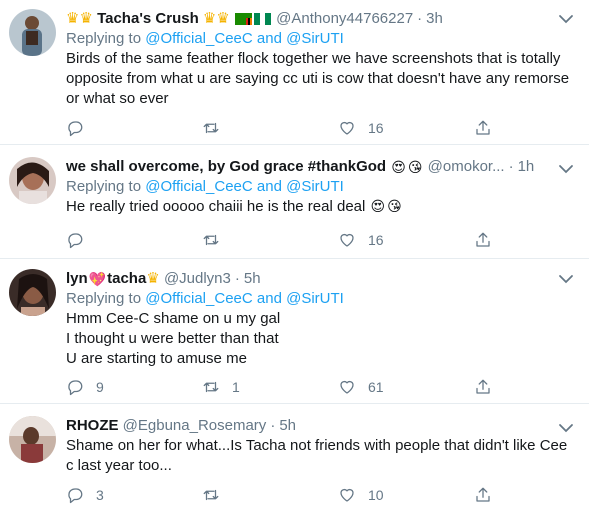 Image resolution: width=589 pixels, height=521 pixels. What do you see at coordinates (376, 387) in the screenshot?
I see `like-count: 61` at bounding box center [376, 387].